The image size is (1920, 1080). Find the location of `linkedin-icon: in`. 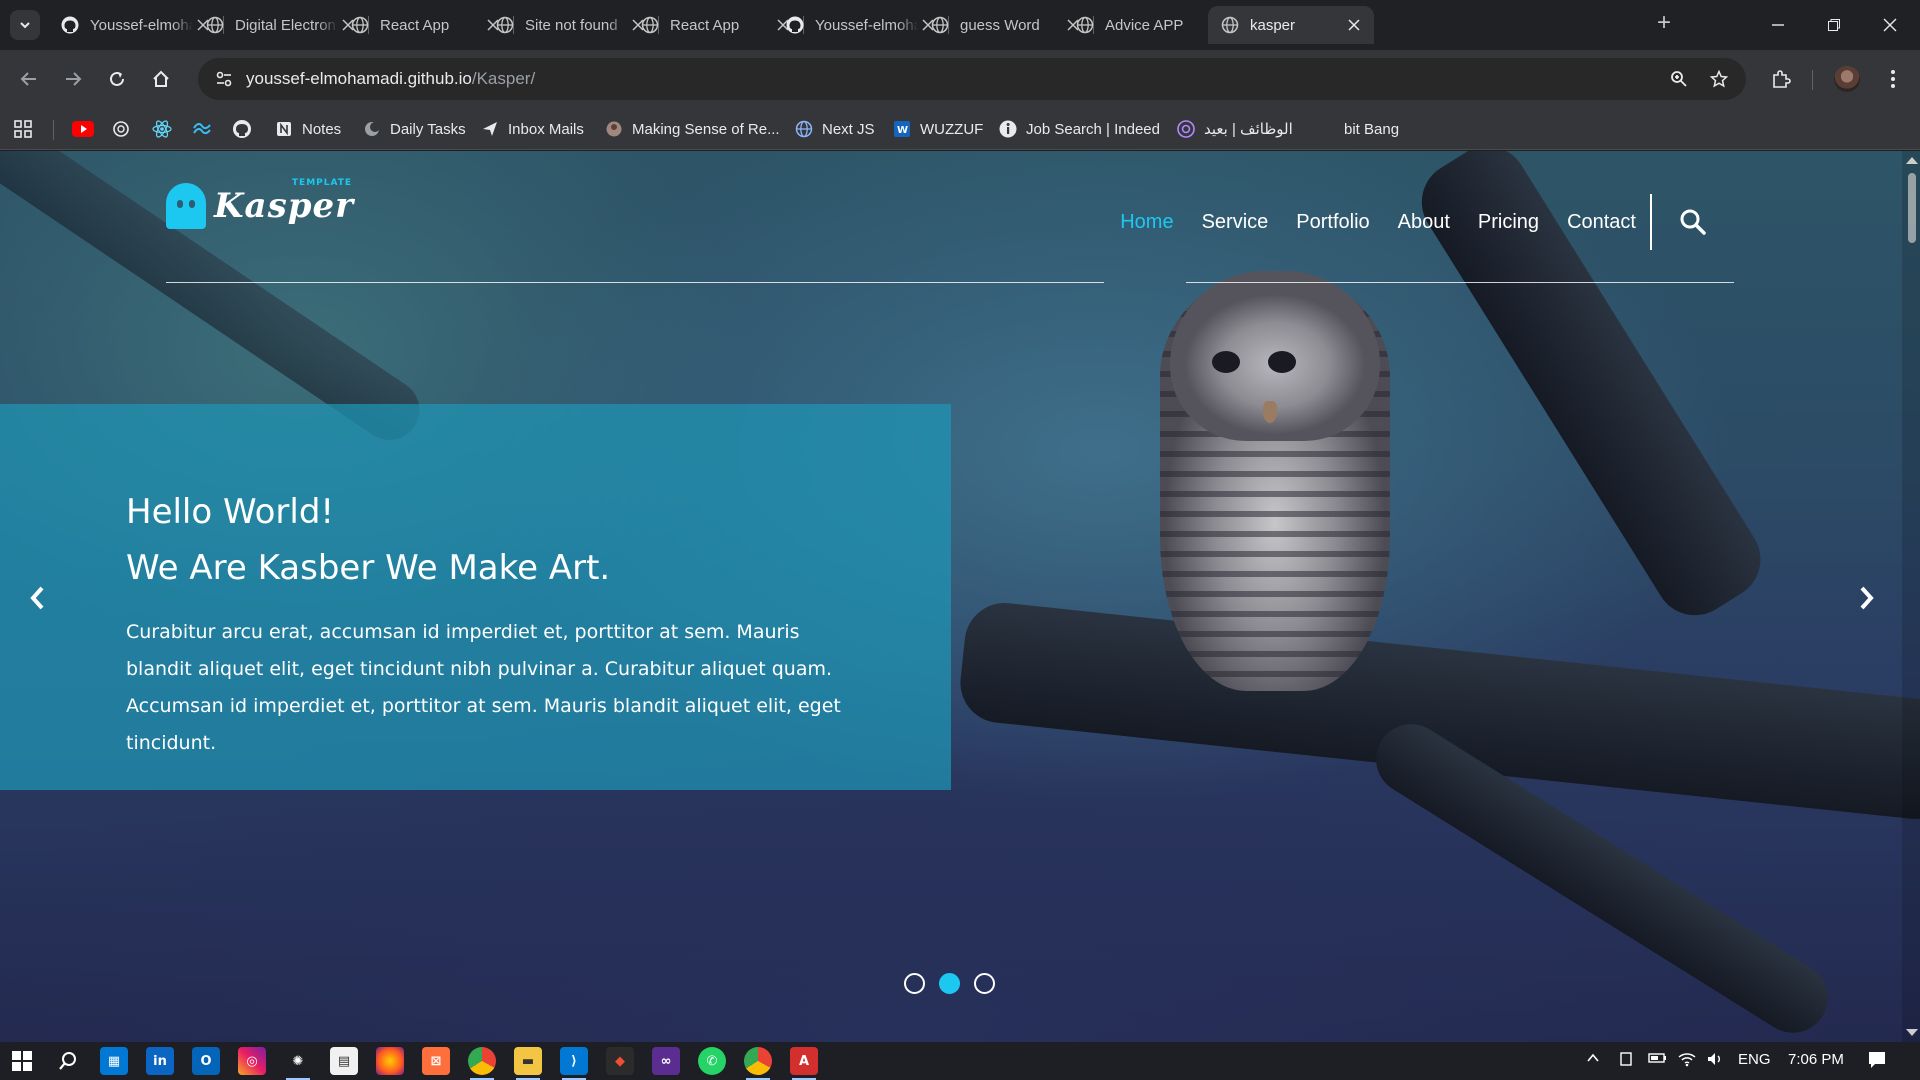

linkedin-icon: in is located at coordinates (160, 1061).